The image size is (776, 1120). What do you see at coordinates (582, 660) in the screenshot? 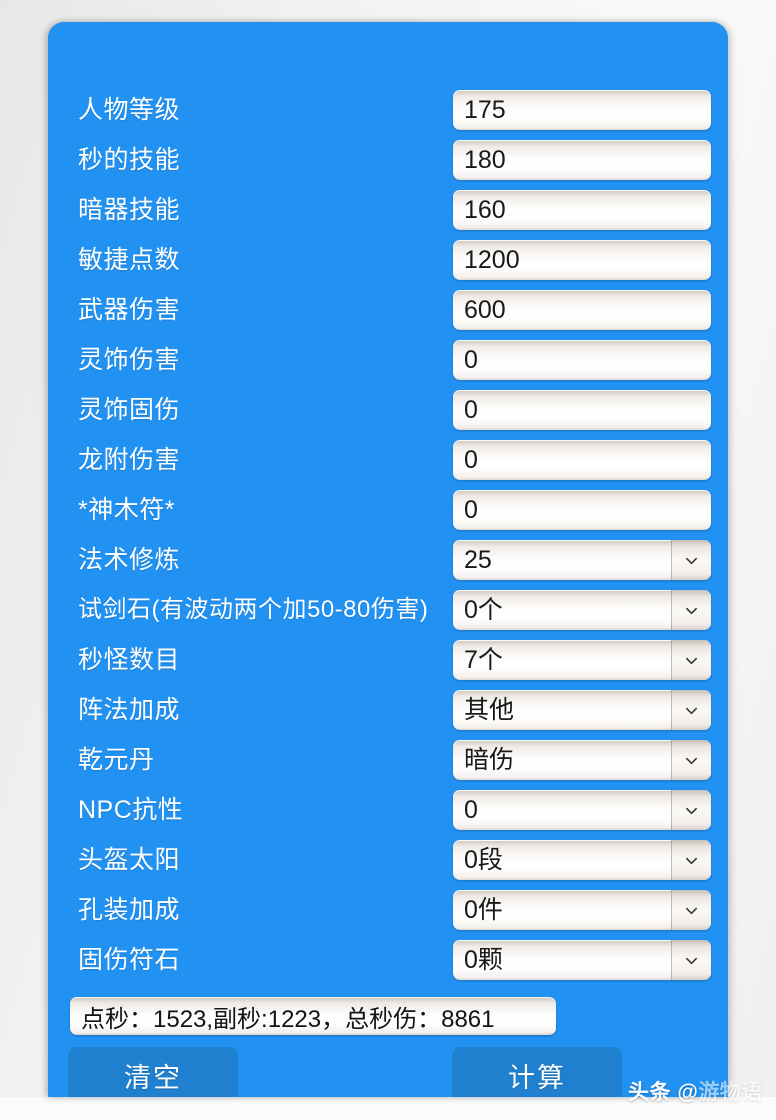
I see `field-select: 7个` at bounding box center [582, 660].